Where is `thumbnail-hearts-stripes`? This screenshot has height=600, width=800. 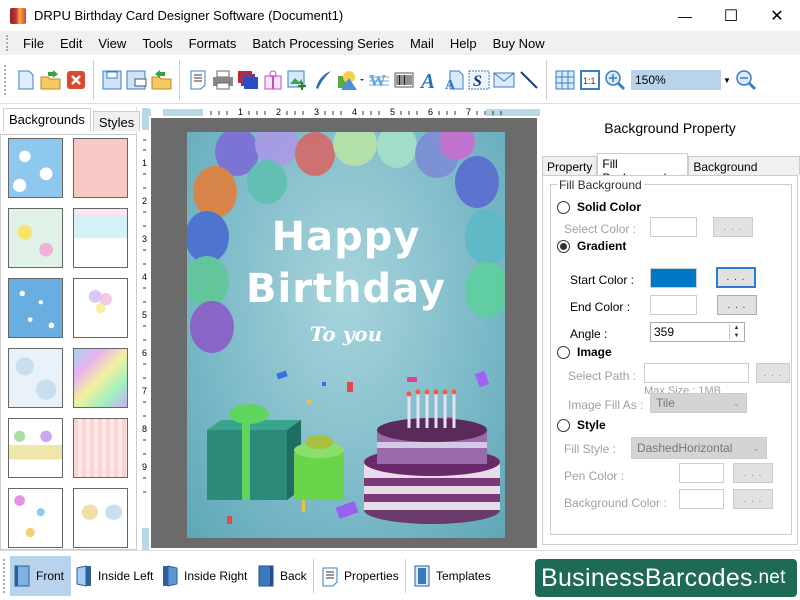 thumbnail-hearts-stripes is located at coordinates (100, 448).